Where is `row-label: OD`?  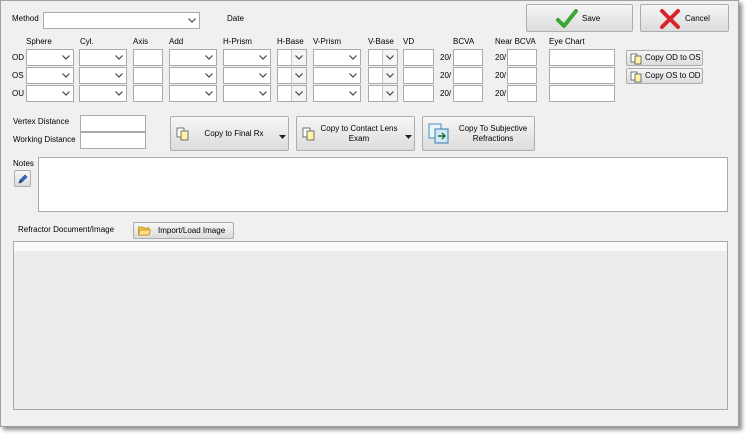
row-label: OD is located at coordinates (18, 57).